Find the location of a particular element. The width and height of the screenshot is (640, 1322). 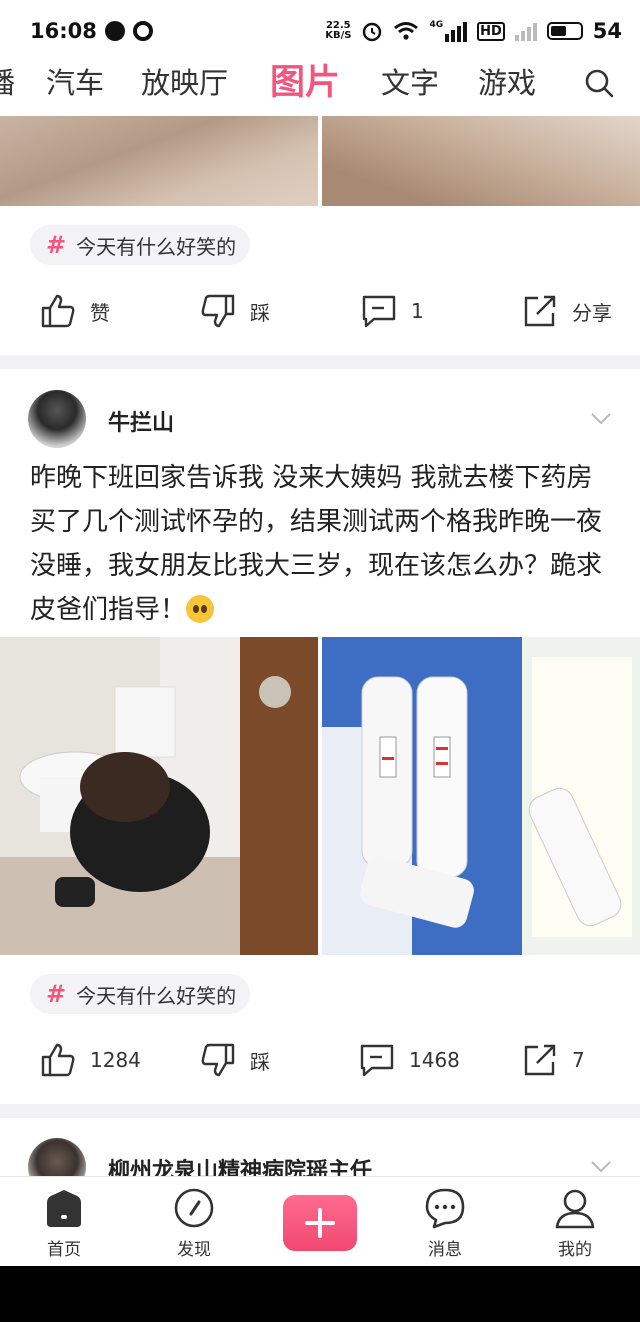

network-speed: 22.5 KB/S is located at coordinates (338, 30).